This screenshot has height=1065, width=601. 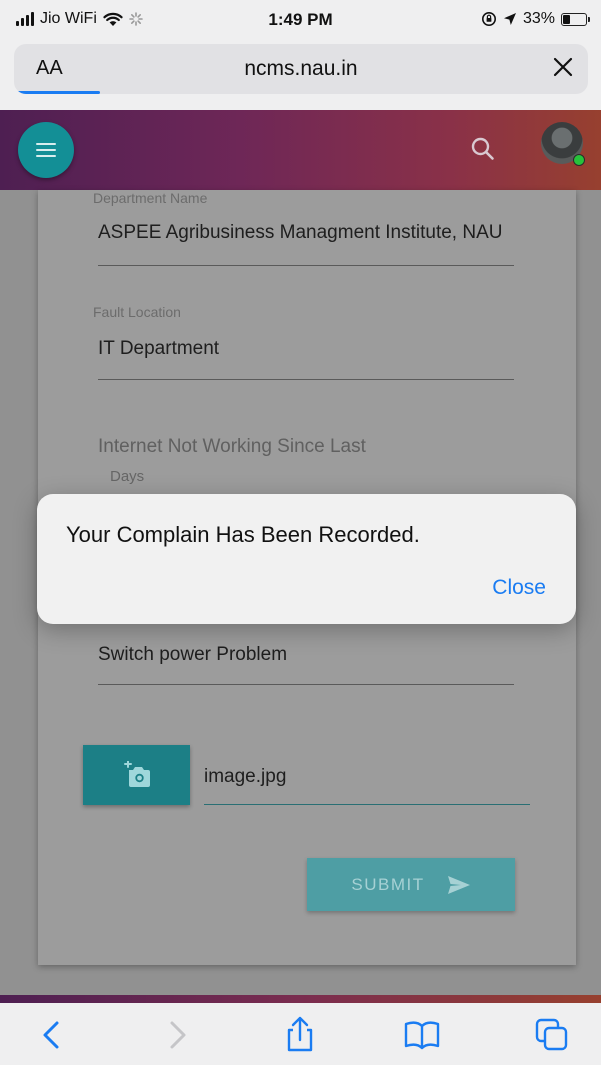 I want to click on forward-button, so click(x=177, y=1035).